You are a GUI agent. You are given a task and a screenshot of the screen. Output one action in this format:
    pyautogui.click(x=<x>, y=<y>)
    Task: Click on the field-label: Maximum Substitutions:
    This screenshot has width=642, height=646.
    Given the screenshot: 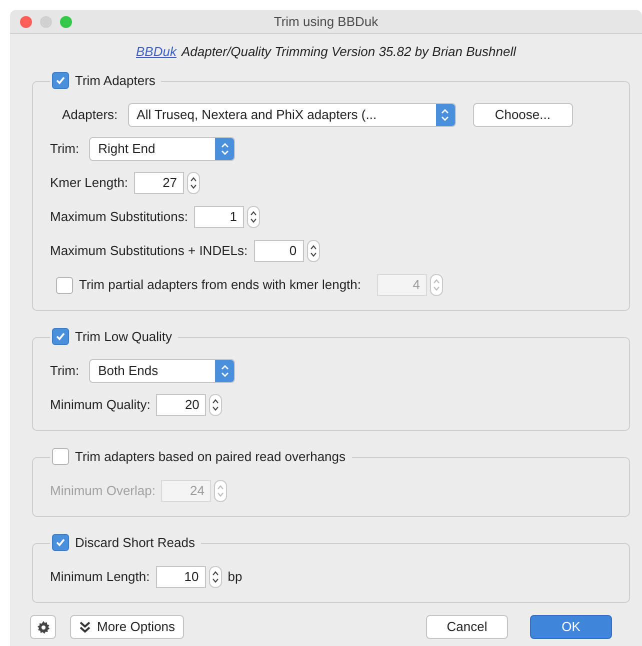 What is the action you would take?
    pyautogui.click(x=119, y=217)
    